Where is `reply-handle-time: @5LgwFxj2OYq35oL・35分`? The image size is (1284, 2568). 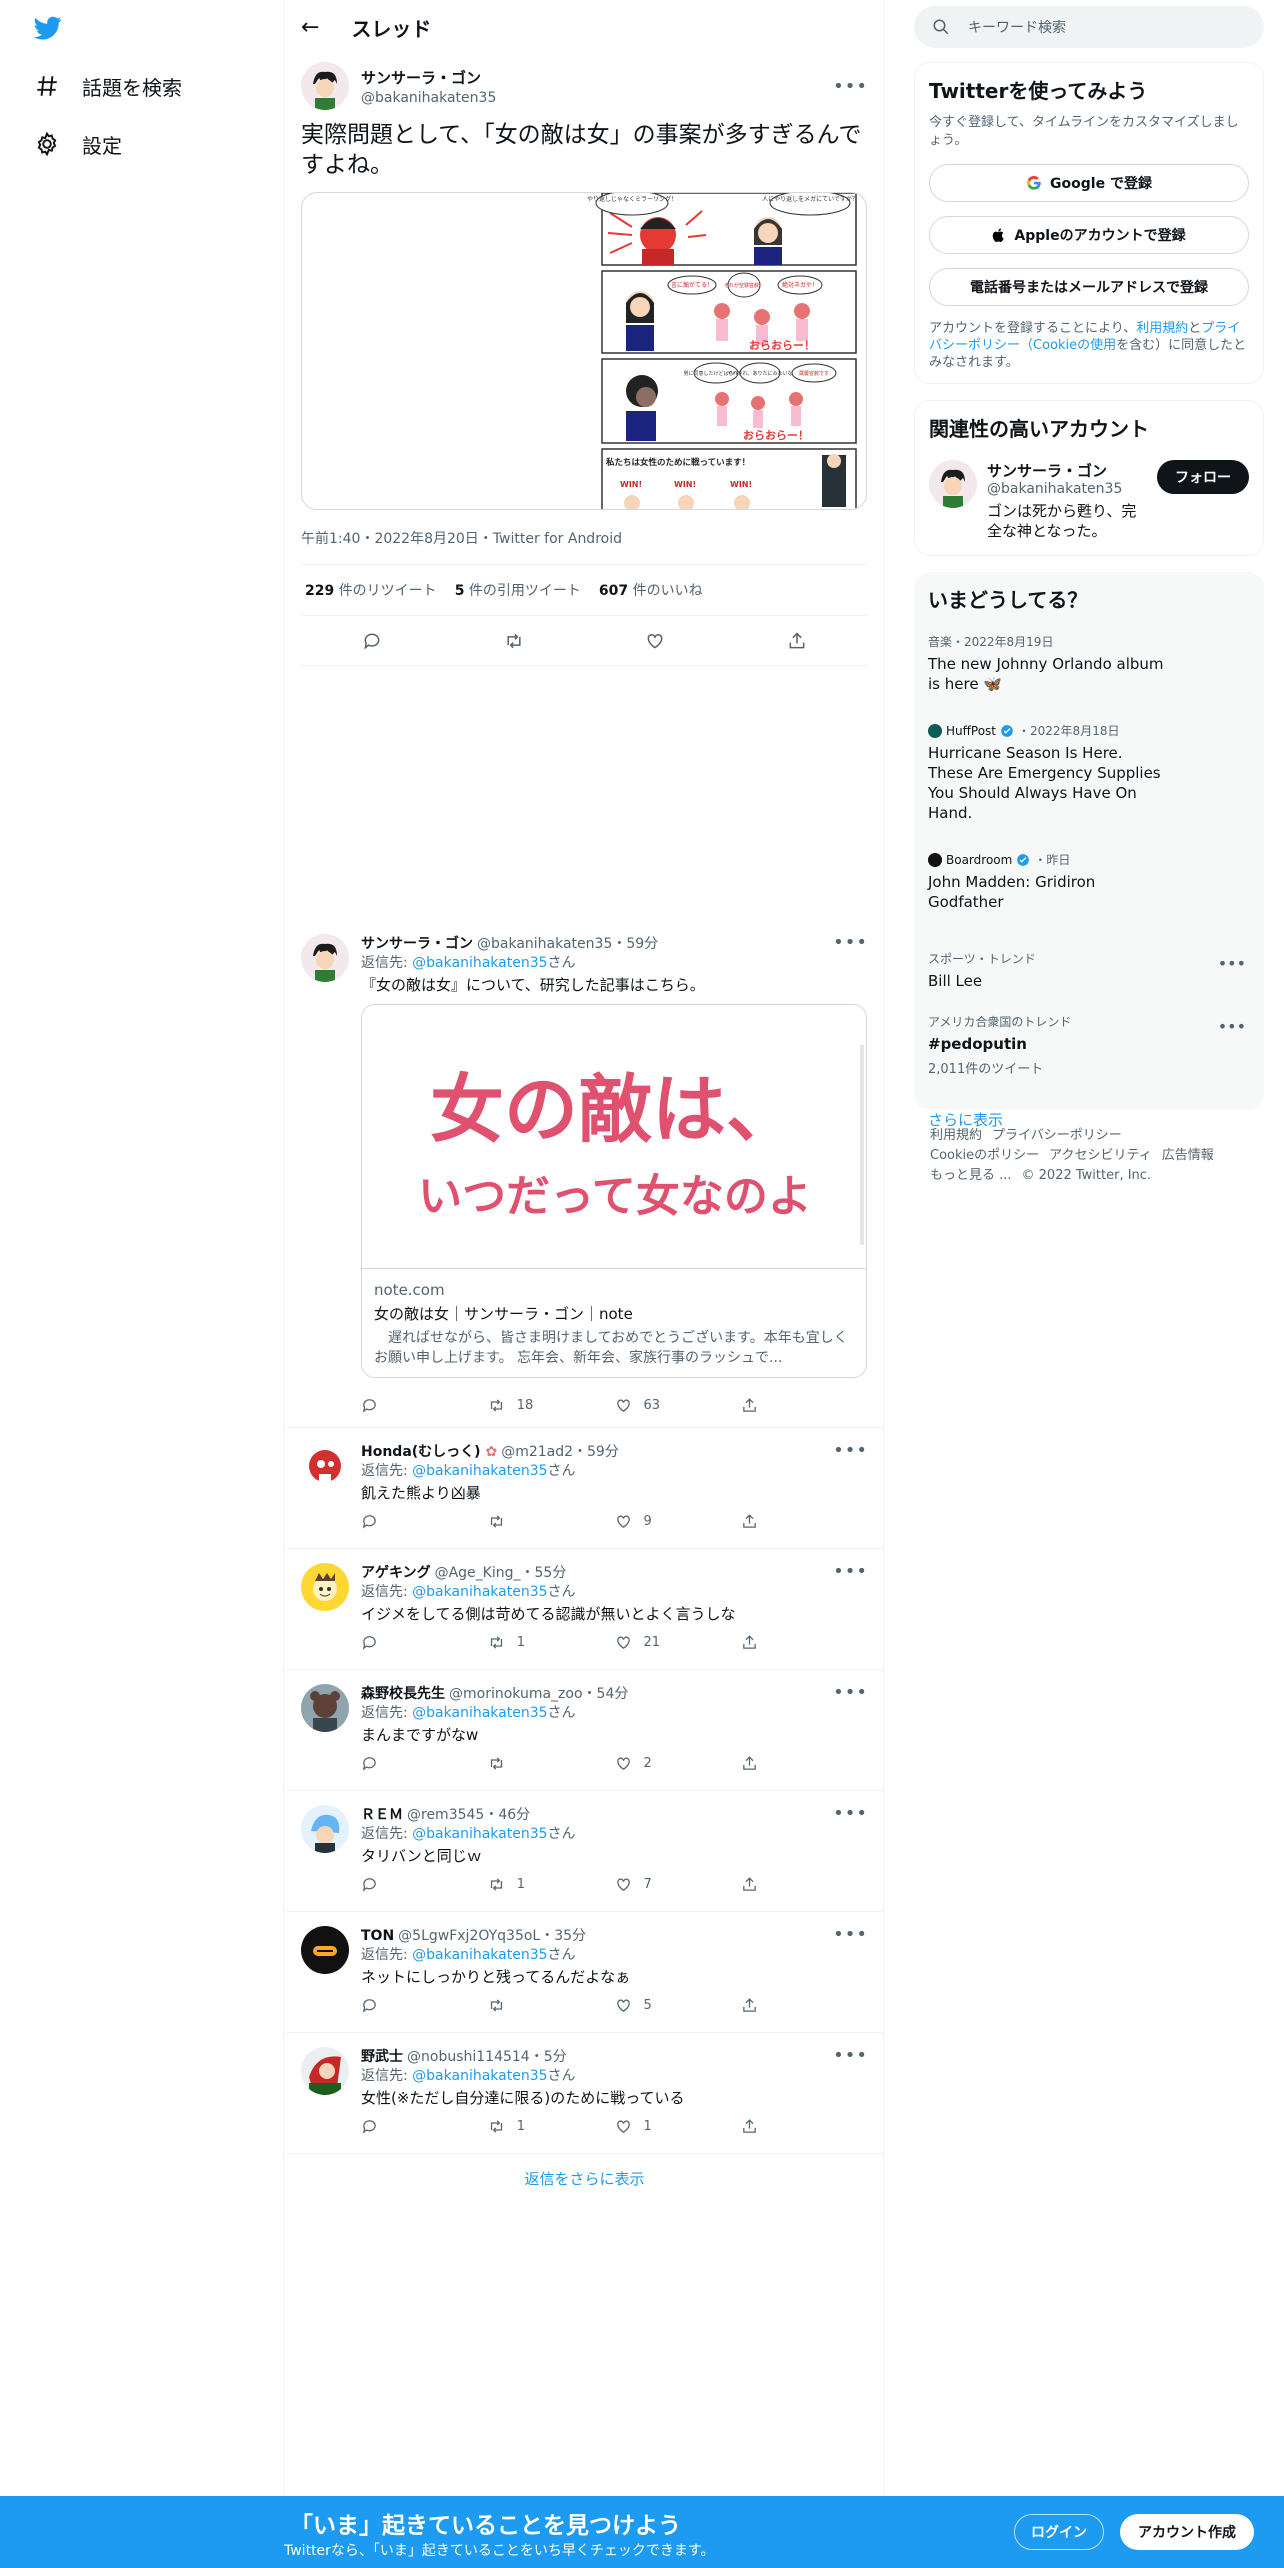 reply-handle-time: @5LgwFxj2OYq35oL・35分 is located at coordinates (615, 1935).